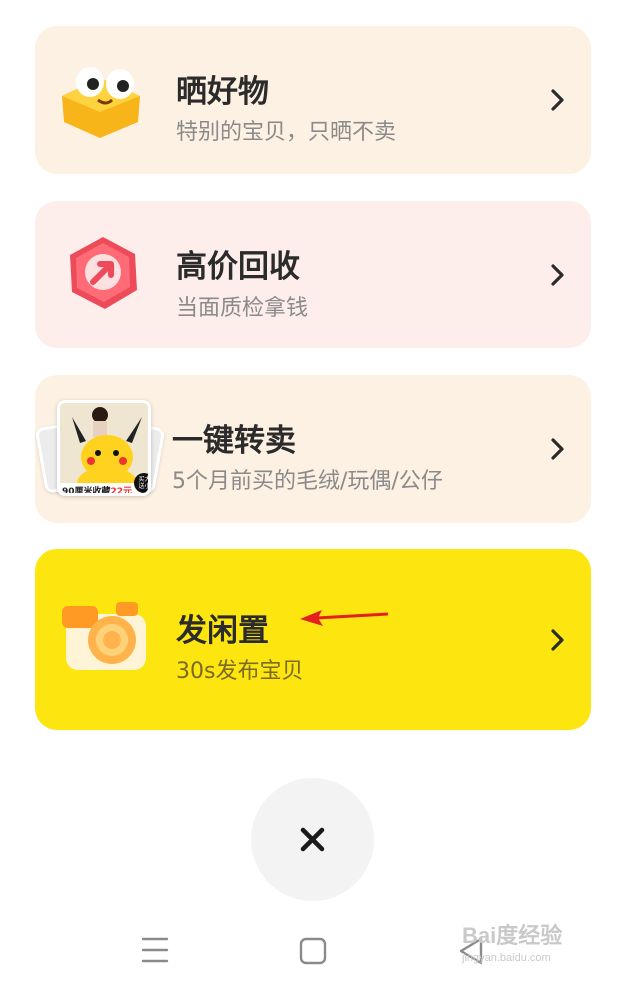  I want to click on item-subtitle: 30s发布宝贝, so click(240, 671).